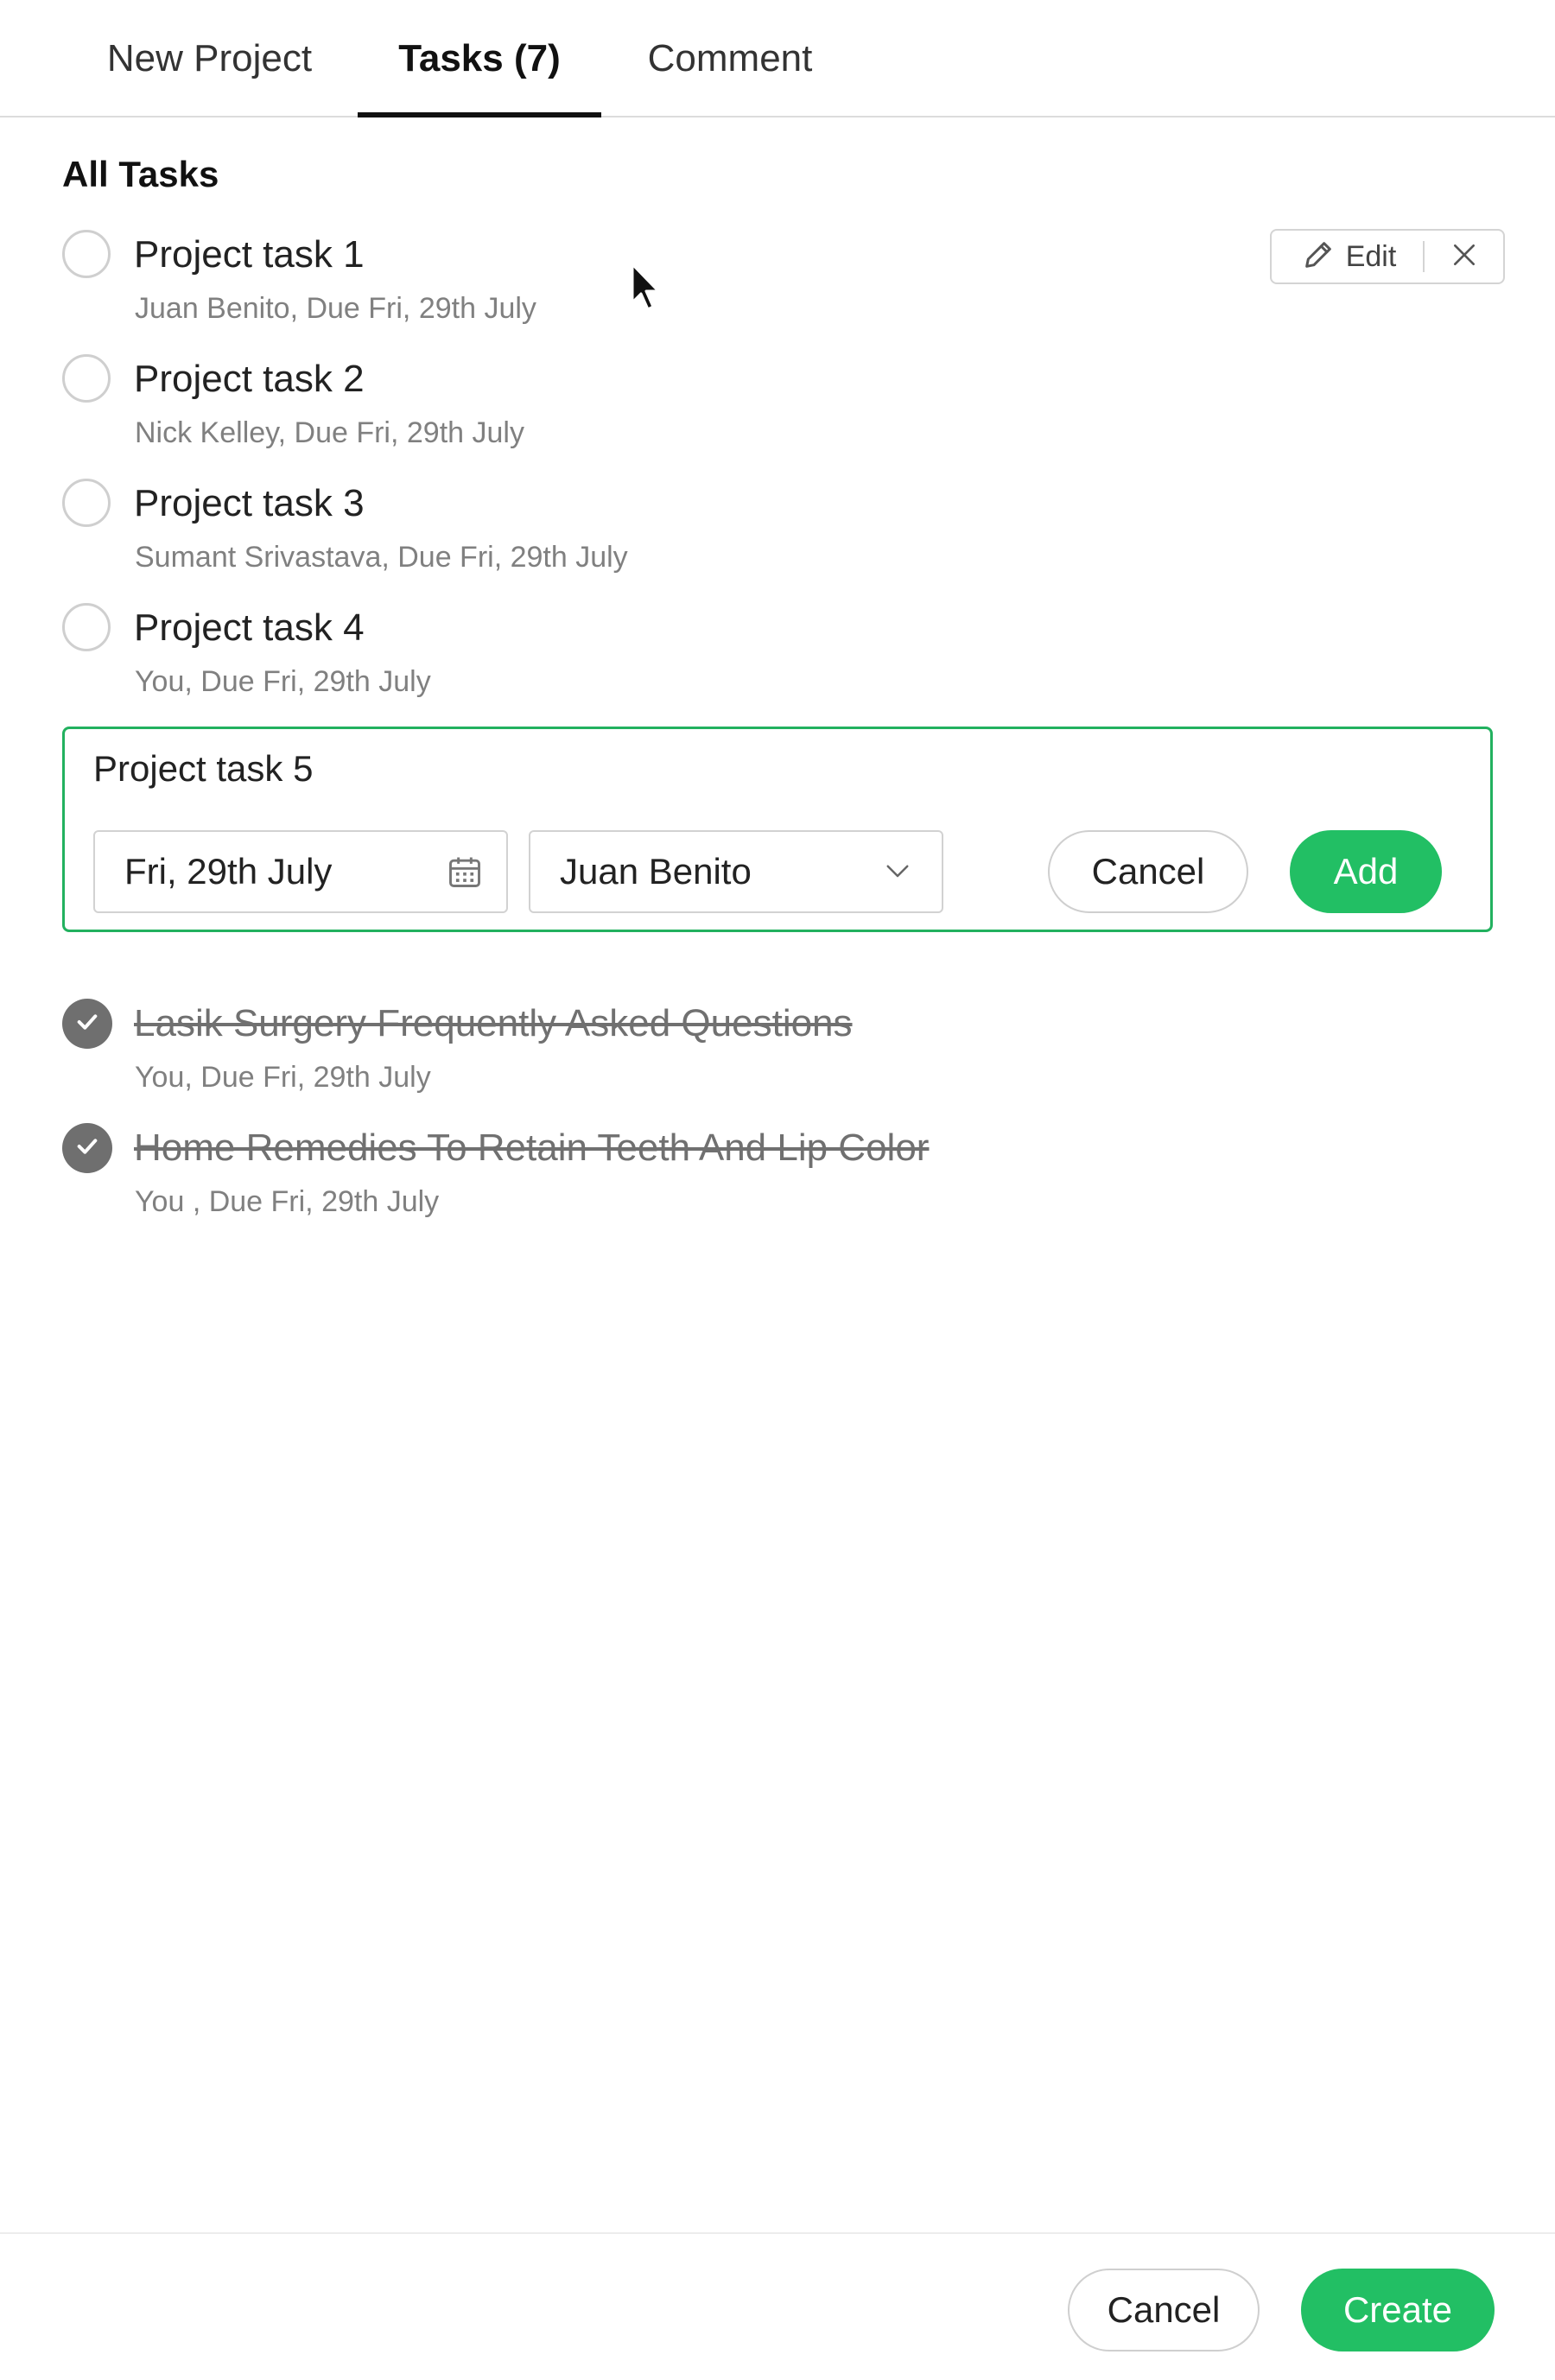 The height and width of the screenshot is (2380, 1555). Describe the element at coordinates (777, 2306) in the screenshot. I see `dialog-footer: Cancel Create` at that location.